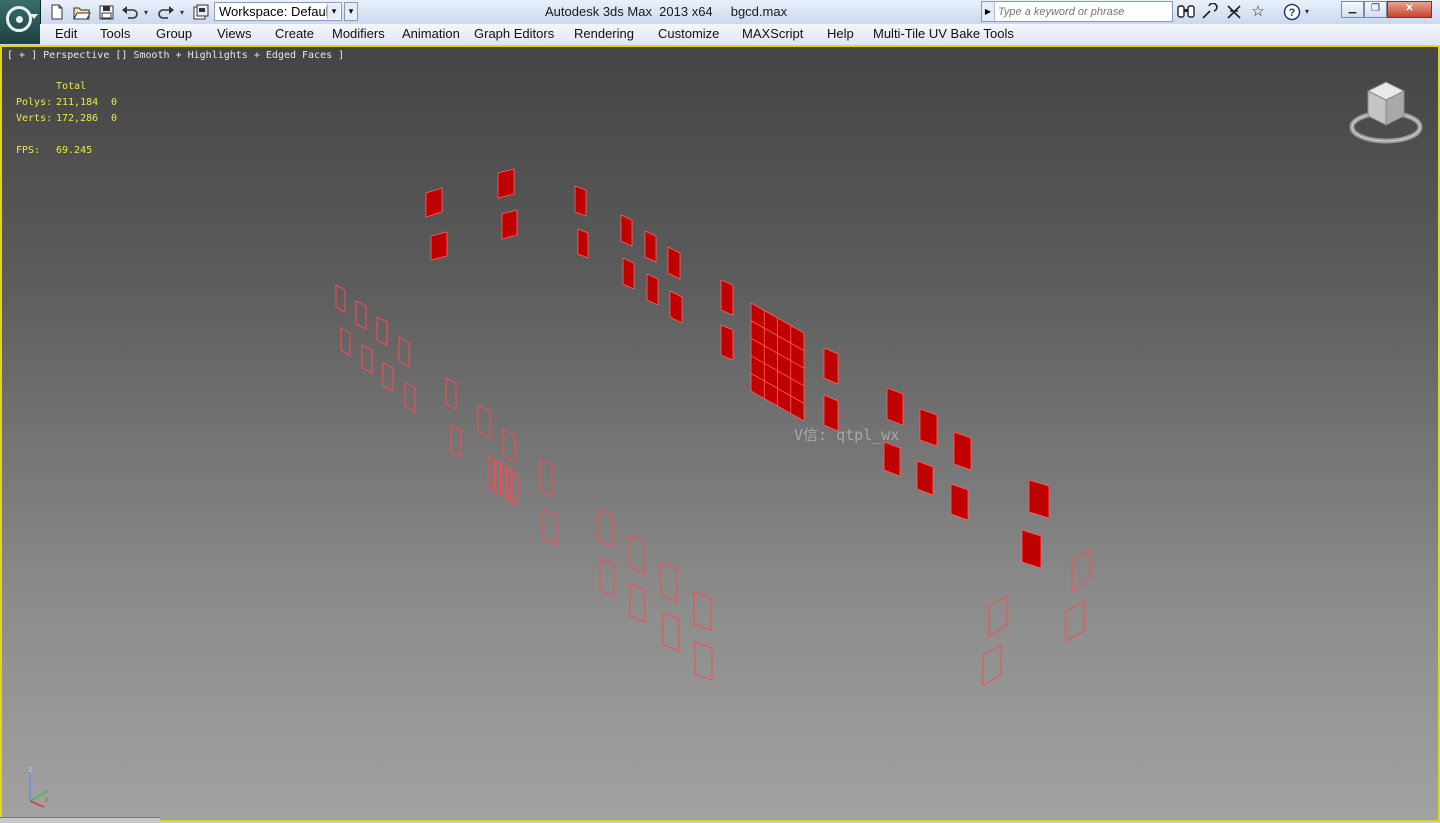  Describe the element at coordinates (431, 33) in the screenshot. I see `menu-animation: Animation` at that location.